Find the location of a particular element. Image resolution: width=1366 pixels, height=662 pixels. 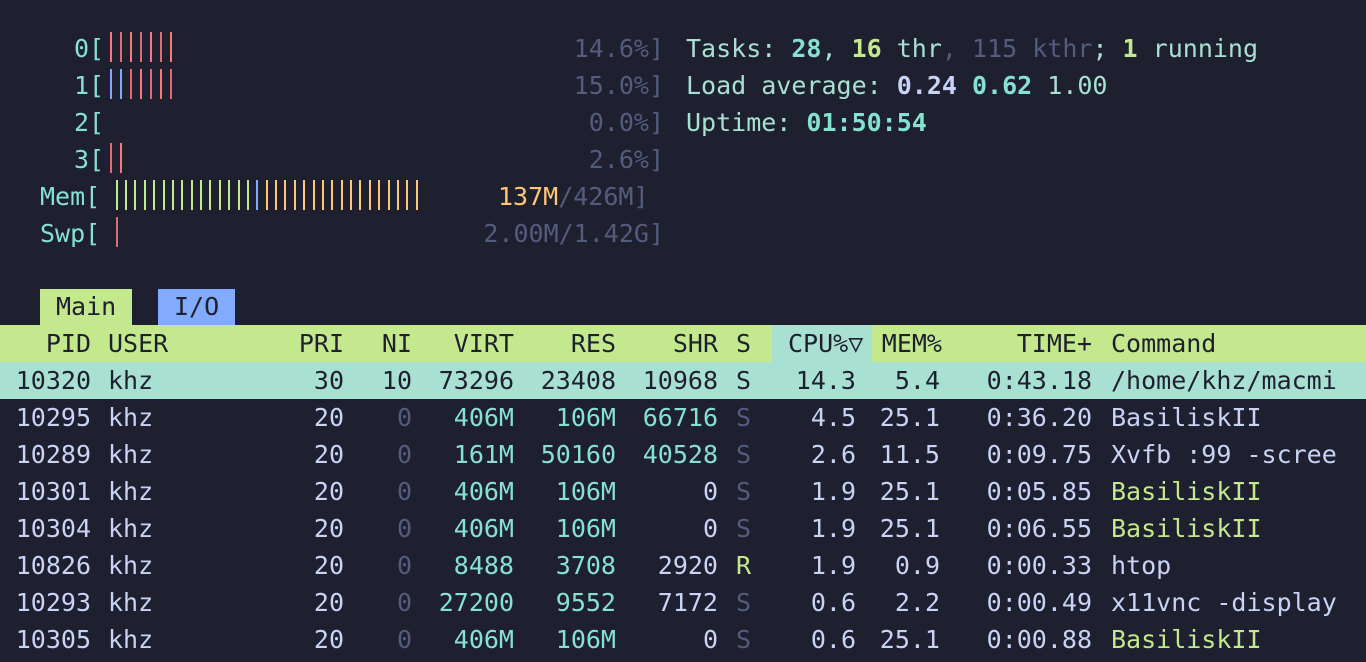

column-header-user: USER is located at coordinates (183, 343).